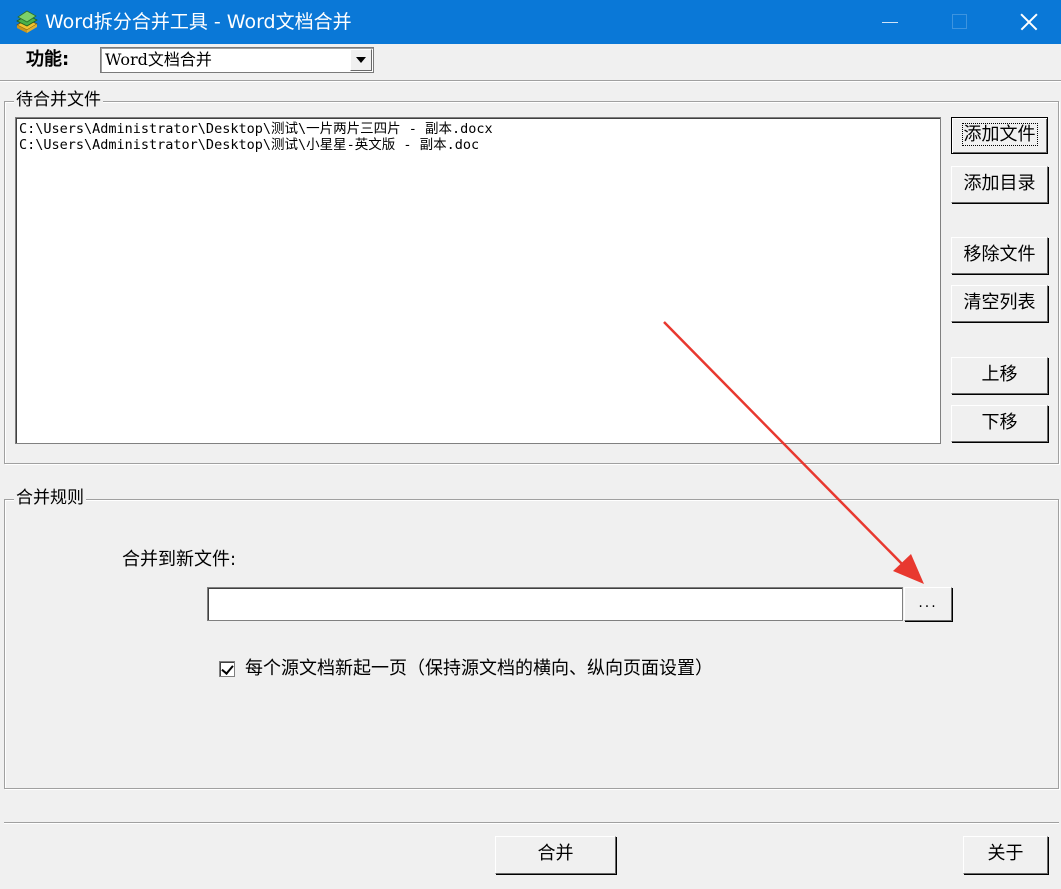 This screenshot has height=889, width=1061. Describe the element at coordinates (158, 59) in the screenshot. I see `function-select-value: Word文档合并` at that location.